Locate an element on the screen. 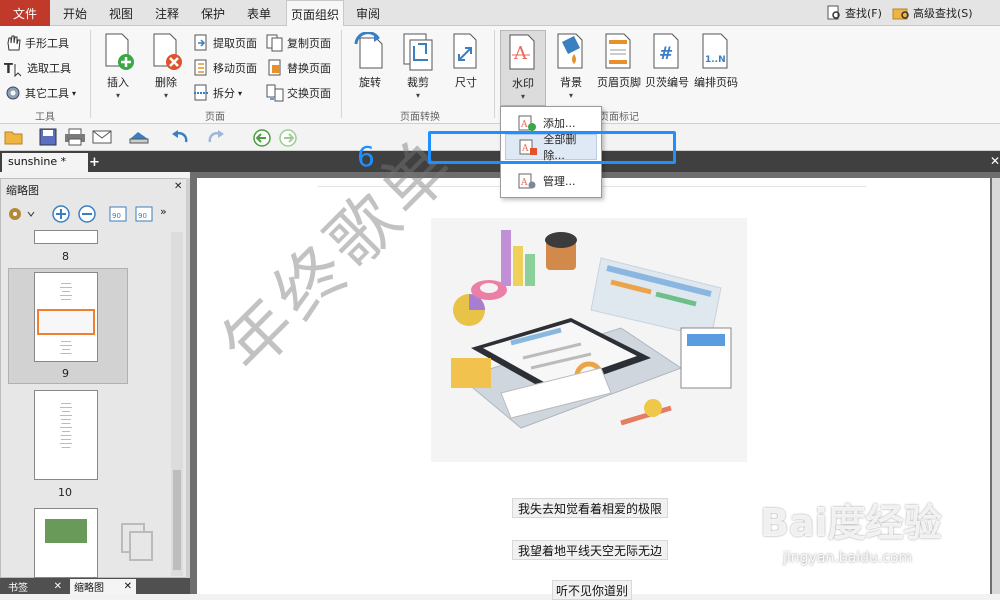 This screenshot has height=600, width=1000. bates-label: 贝茨编号 is located at coordinates (667, 82).